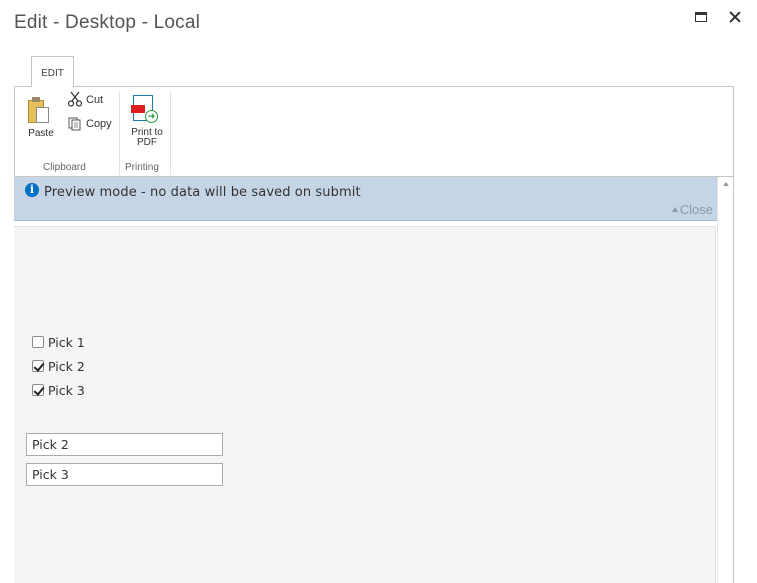 The width and height of the screenshot is (757, 583). Describe the element at coordinates (146, 111) in the screenshot. I see `print-to-pdf-icon: ➜` at that location.